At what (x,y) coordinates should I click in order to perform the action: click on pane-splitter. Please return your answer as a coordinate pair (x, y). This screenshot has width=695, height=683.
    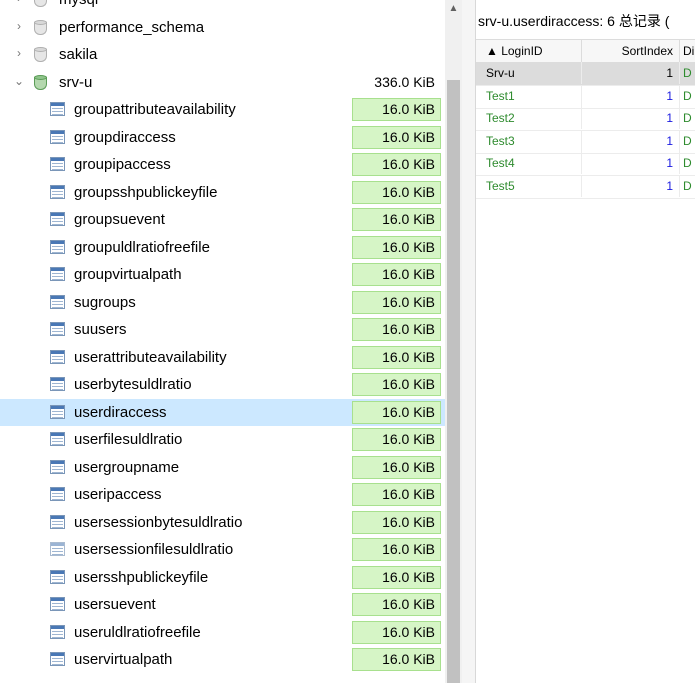
    Looking at the image, I should click on (469, 341).